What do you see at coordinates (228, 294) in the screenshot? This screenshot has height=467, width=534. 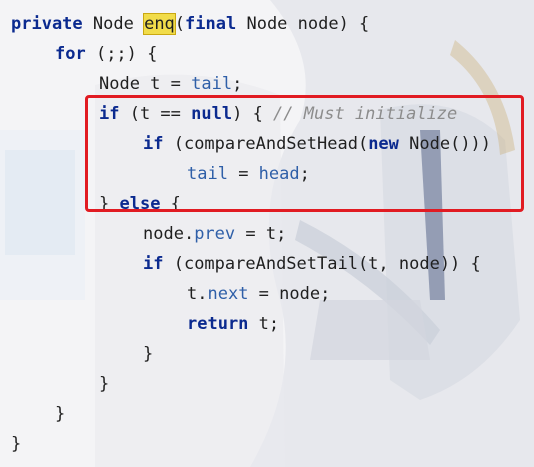 I see `code-field: next` at bounding box center [228, 294].